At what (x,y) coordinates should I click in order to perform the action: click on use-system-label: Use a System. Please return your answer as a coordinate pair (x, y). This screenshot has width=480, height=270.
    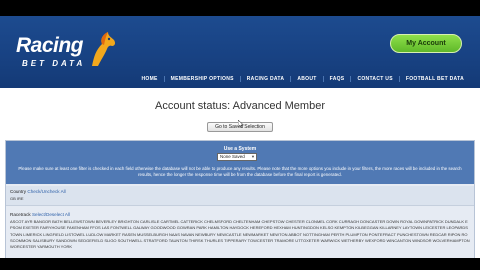
    Looking at the image, I should click on (240, 149).